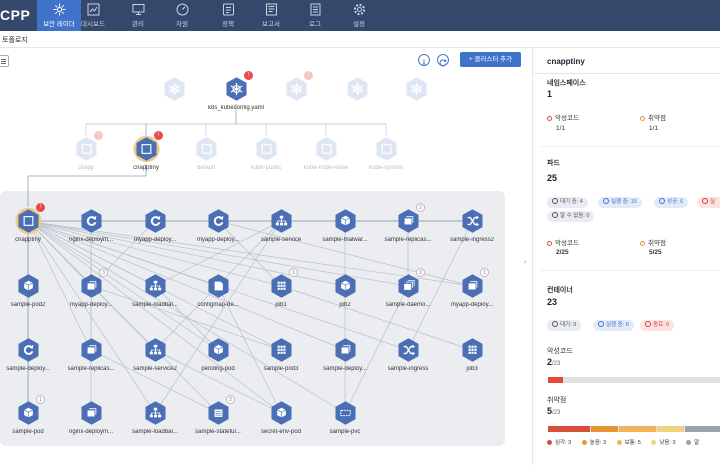  I want to click on node-label: job3, so click(472, 369).